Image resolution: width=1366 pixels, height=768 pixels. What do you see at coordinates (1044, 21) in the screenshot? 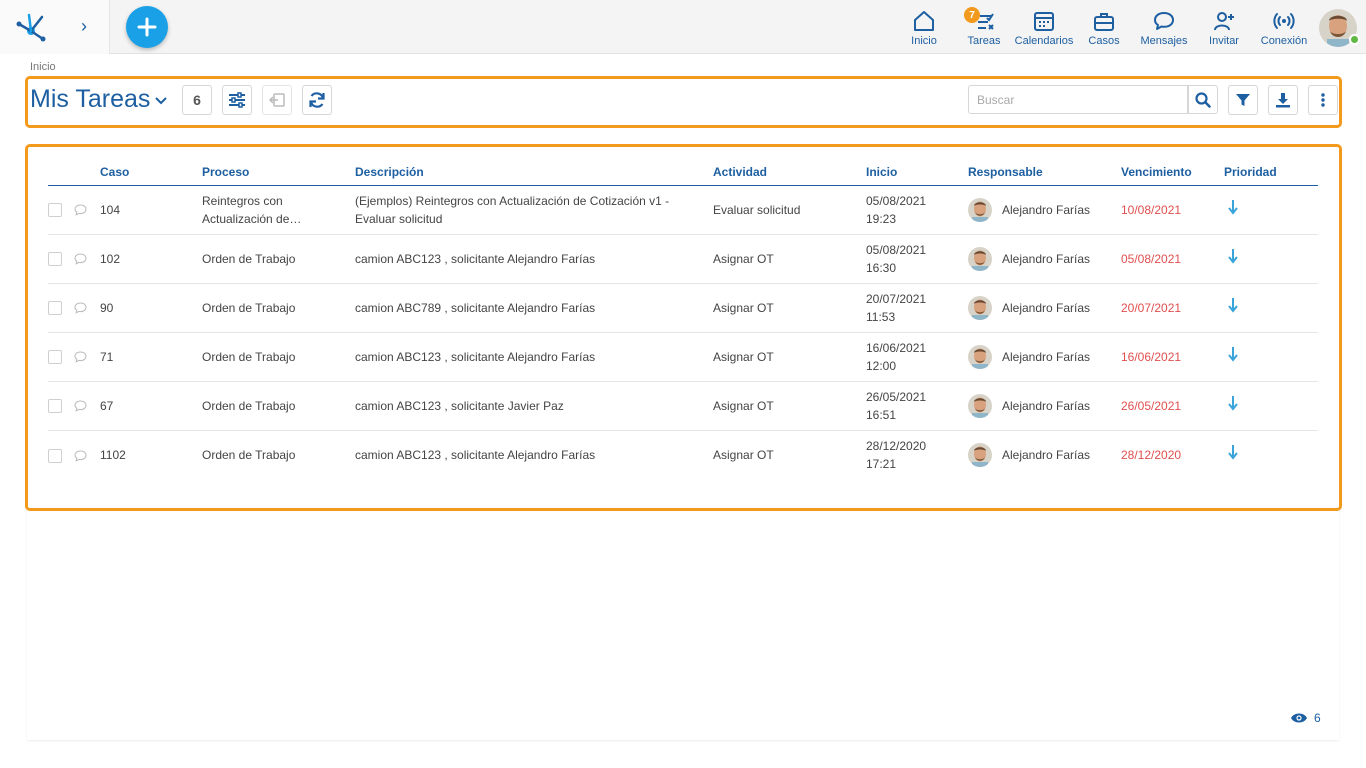
I see `calendar-icon` at bounding box center [1044, 21].